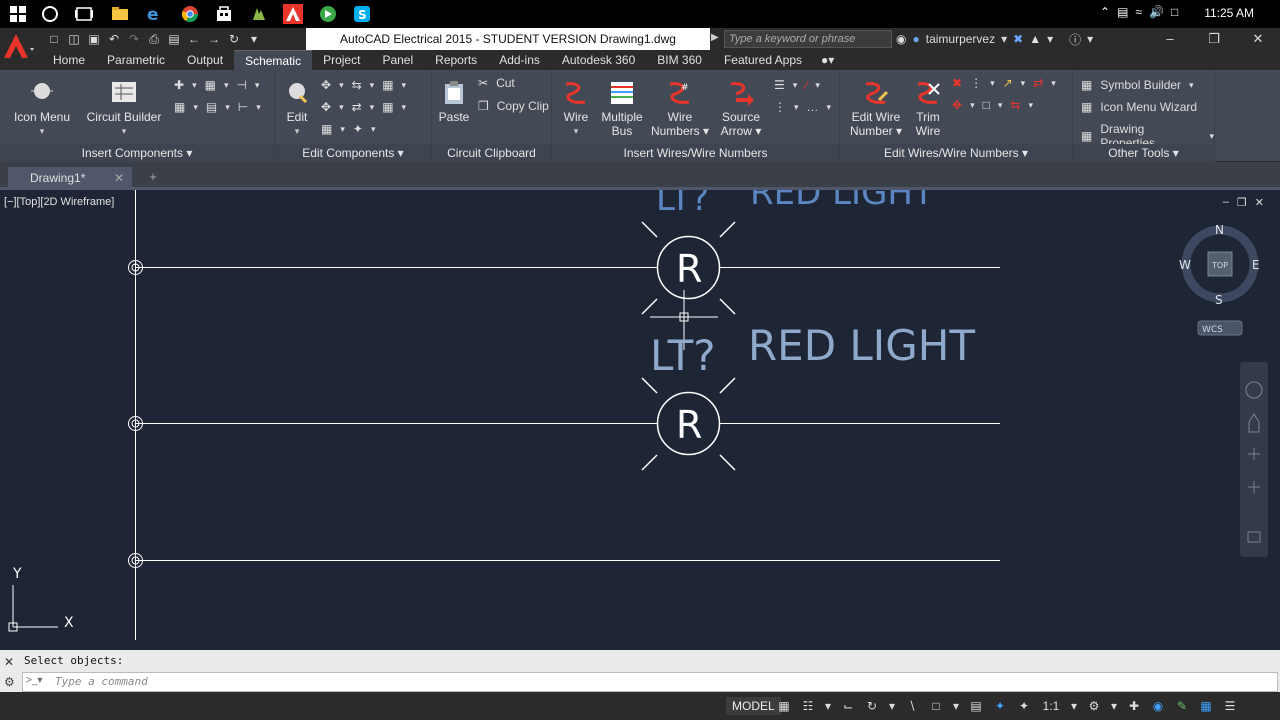  What do you see at coordinates (134, 39) in the screenshot?
I see `redo-icon: ↷` at bounding box center [134, 39].